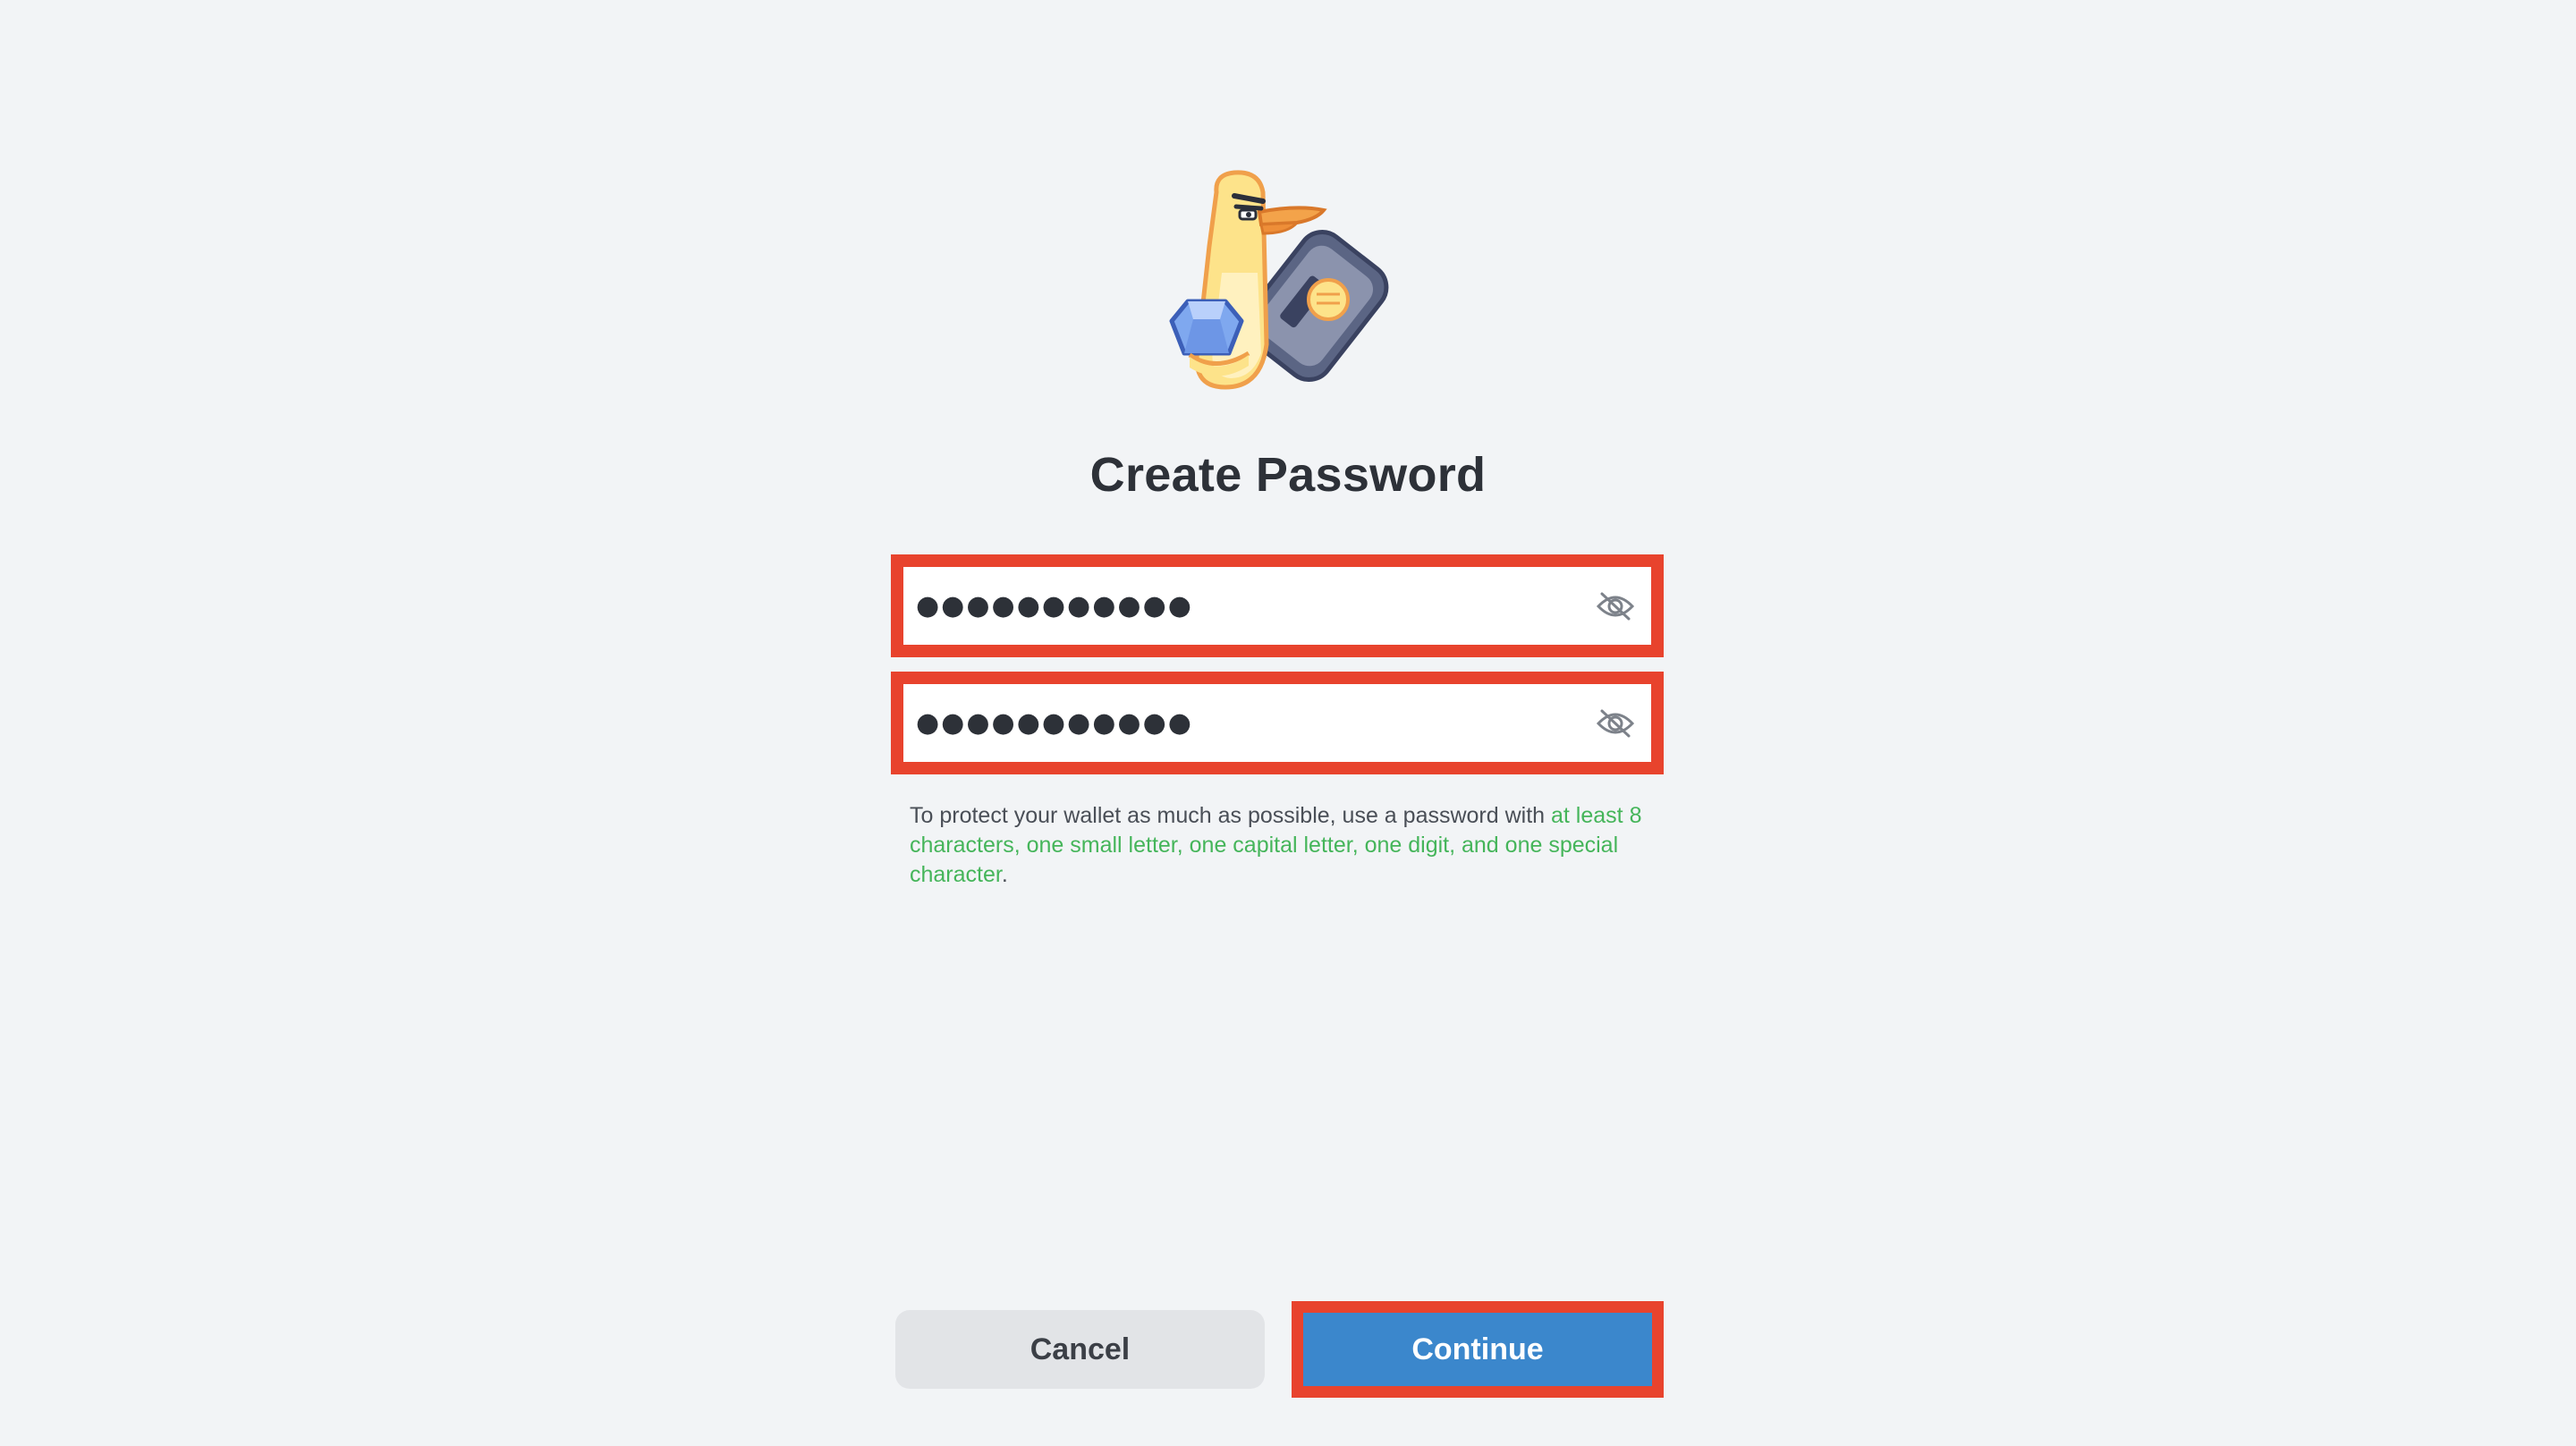  What do you see at coordinates (1288, 475) in the screenshot?
I see `page-title: Create Password` at bounding box center [1288, 475].